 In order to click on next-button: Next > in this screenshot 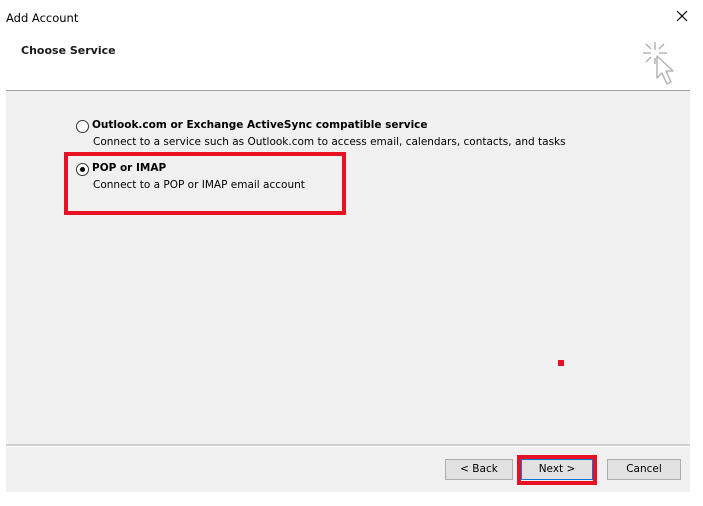, I will do `click(557, 469)`.